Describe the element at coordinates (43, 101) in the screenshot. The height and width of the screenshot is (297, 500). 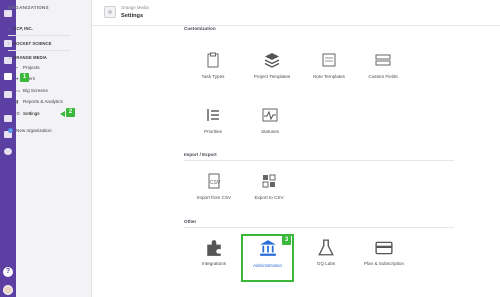
I see `sidebar-item-label: Reports & Analytics` at that location.